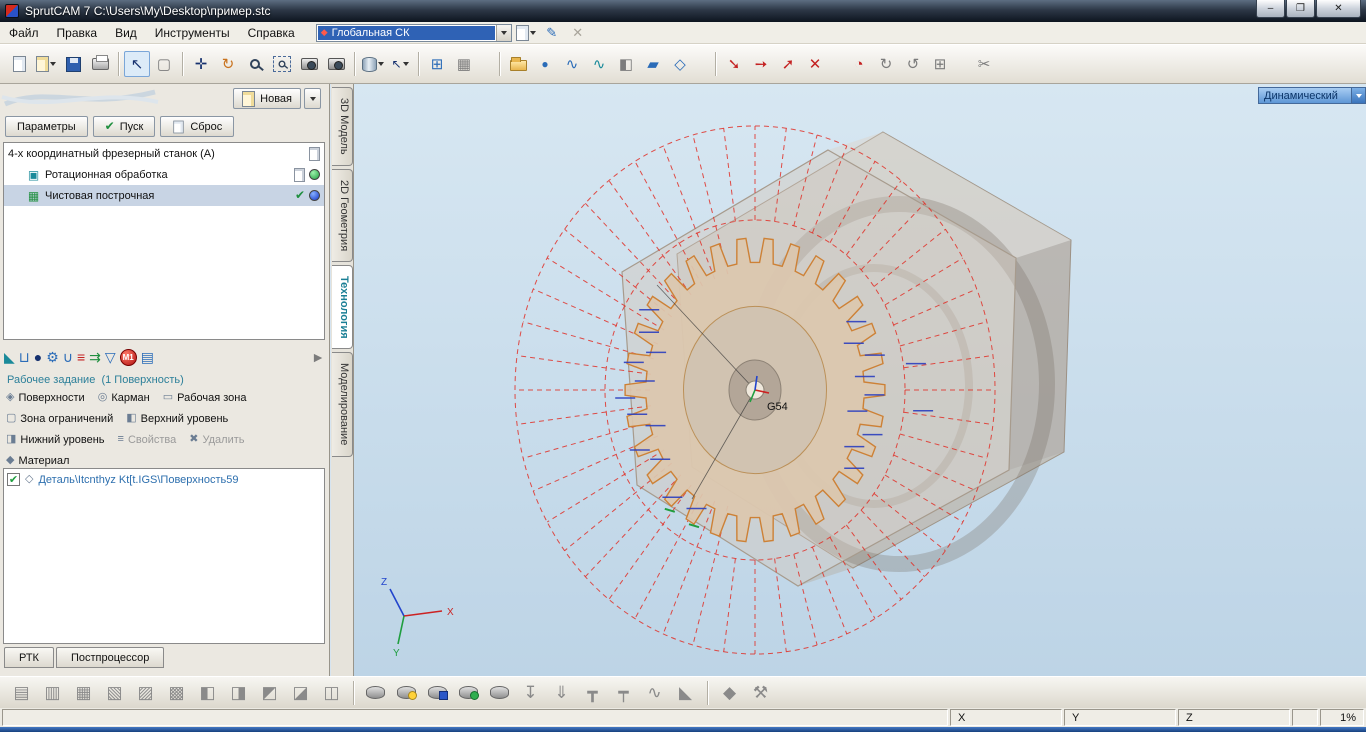 This screenshot has height=732, width=1366. I want to click on link-restrict-zone: ▢ Зона ограничений, so click(59, 418).